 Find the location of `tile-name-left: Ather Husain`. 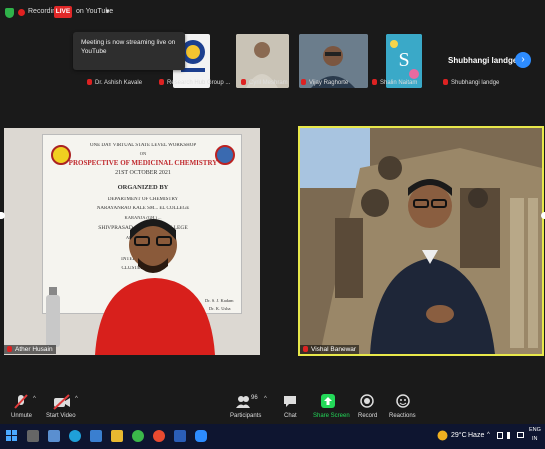

tile-name-left: Ather Husain is located at coordinates (30, 349).